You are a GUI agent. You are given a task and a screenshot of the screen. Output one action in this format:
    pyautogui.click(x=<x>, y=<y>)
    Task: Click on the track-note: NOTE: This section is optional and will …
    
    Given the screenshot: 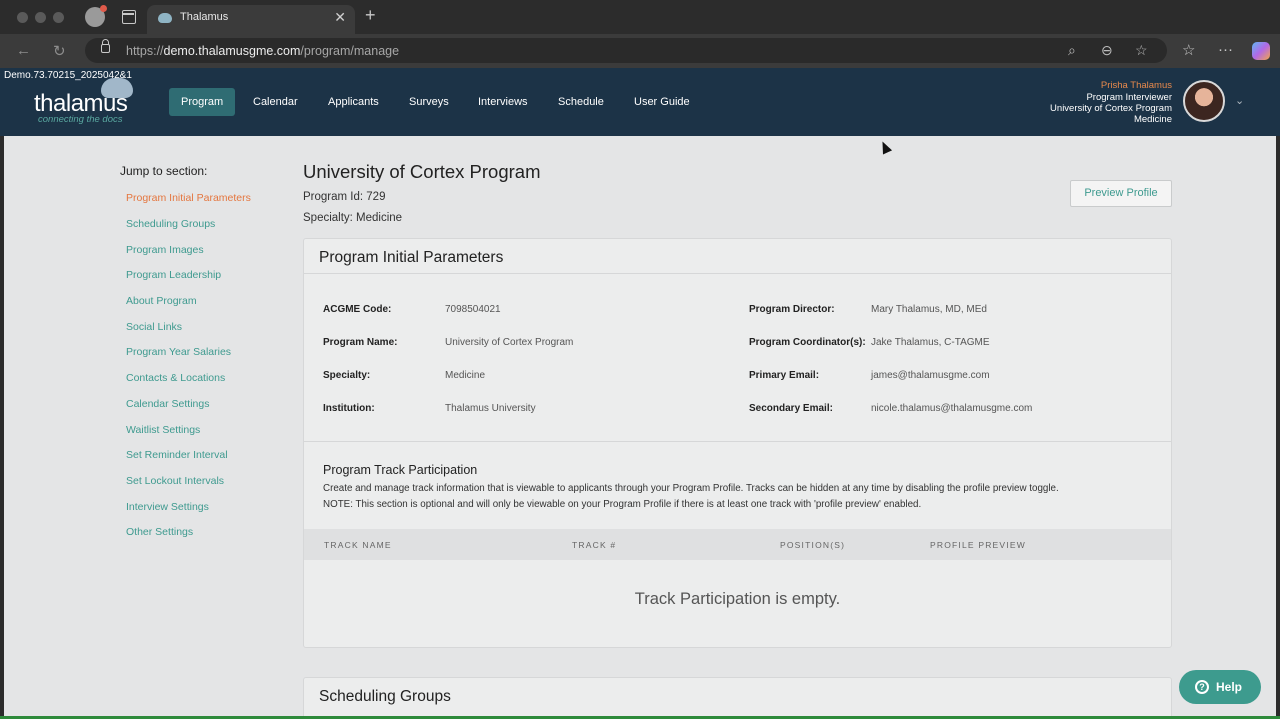 What is the action you would take?
    pyautogui.click(x=622, y=504)
    